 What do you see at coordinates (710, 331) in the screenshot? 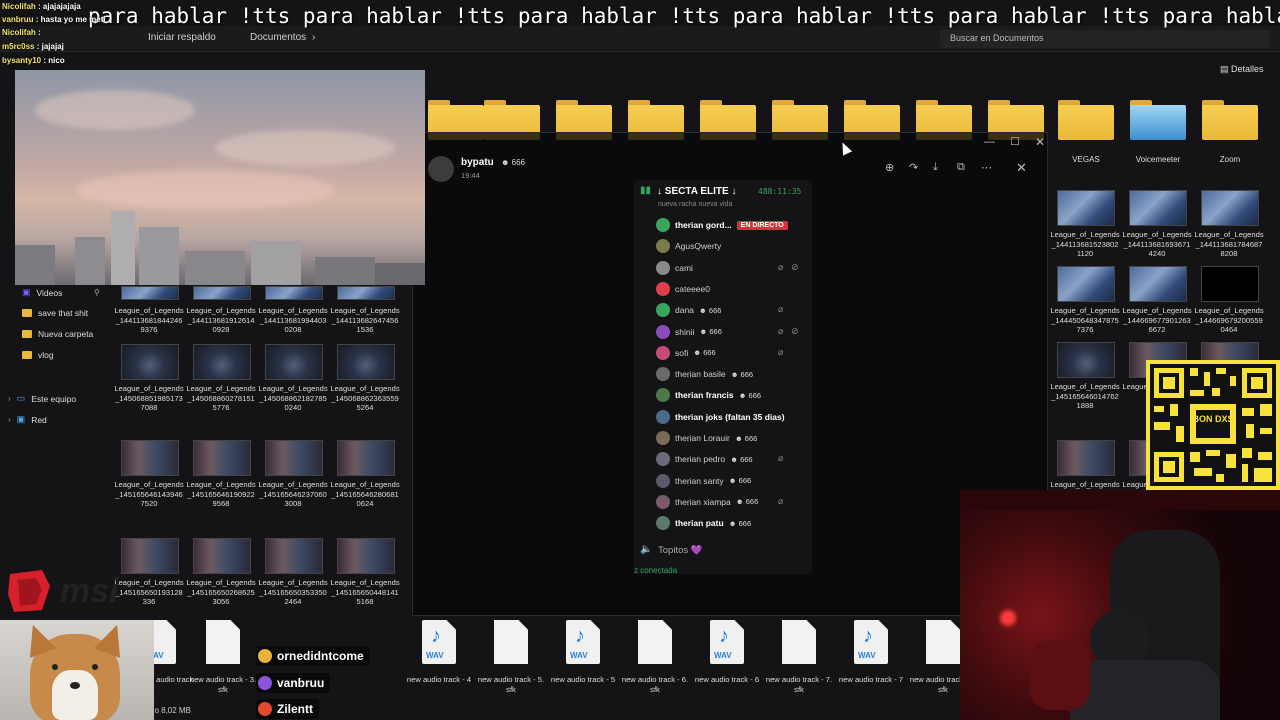
I see `member-badge: ☻ 666` at bounding box center [710, 331].